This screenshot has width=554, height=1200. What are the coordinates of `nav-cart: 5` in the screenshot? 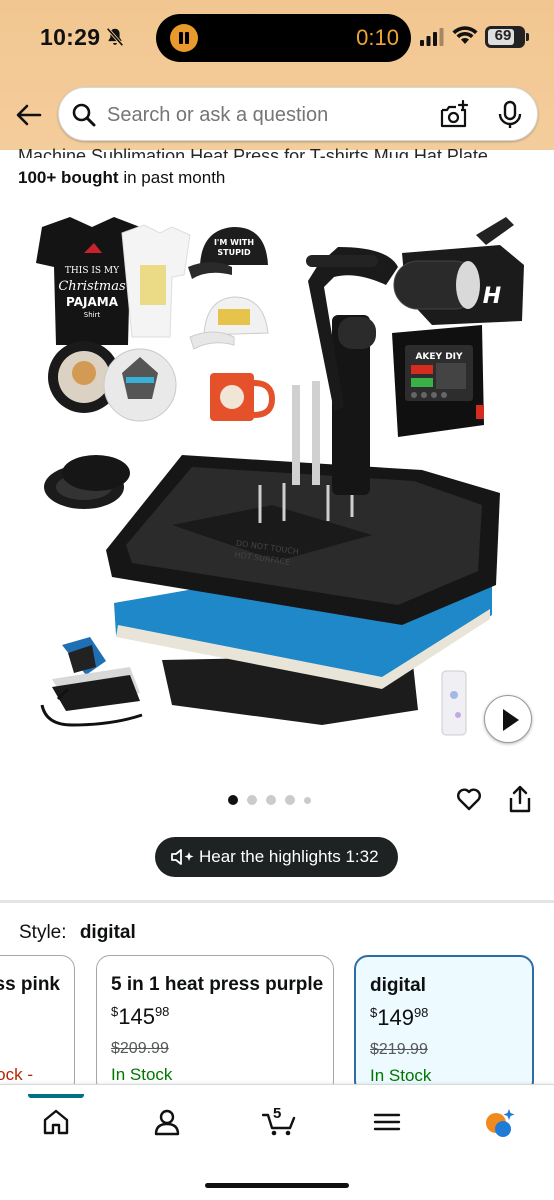 It's located at (277, 1122).